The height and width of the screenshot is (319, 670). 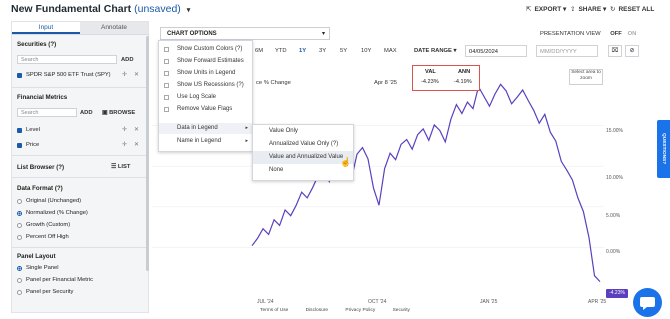 What do you see at coordinates (617, 293) in the screenshot?
I see `value-flag: -4.23%` at bounding box center [617, 293].